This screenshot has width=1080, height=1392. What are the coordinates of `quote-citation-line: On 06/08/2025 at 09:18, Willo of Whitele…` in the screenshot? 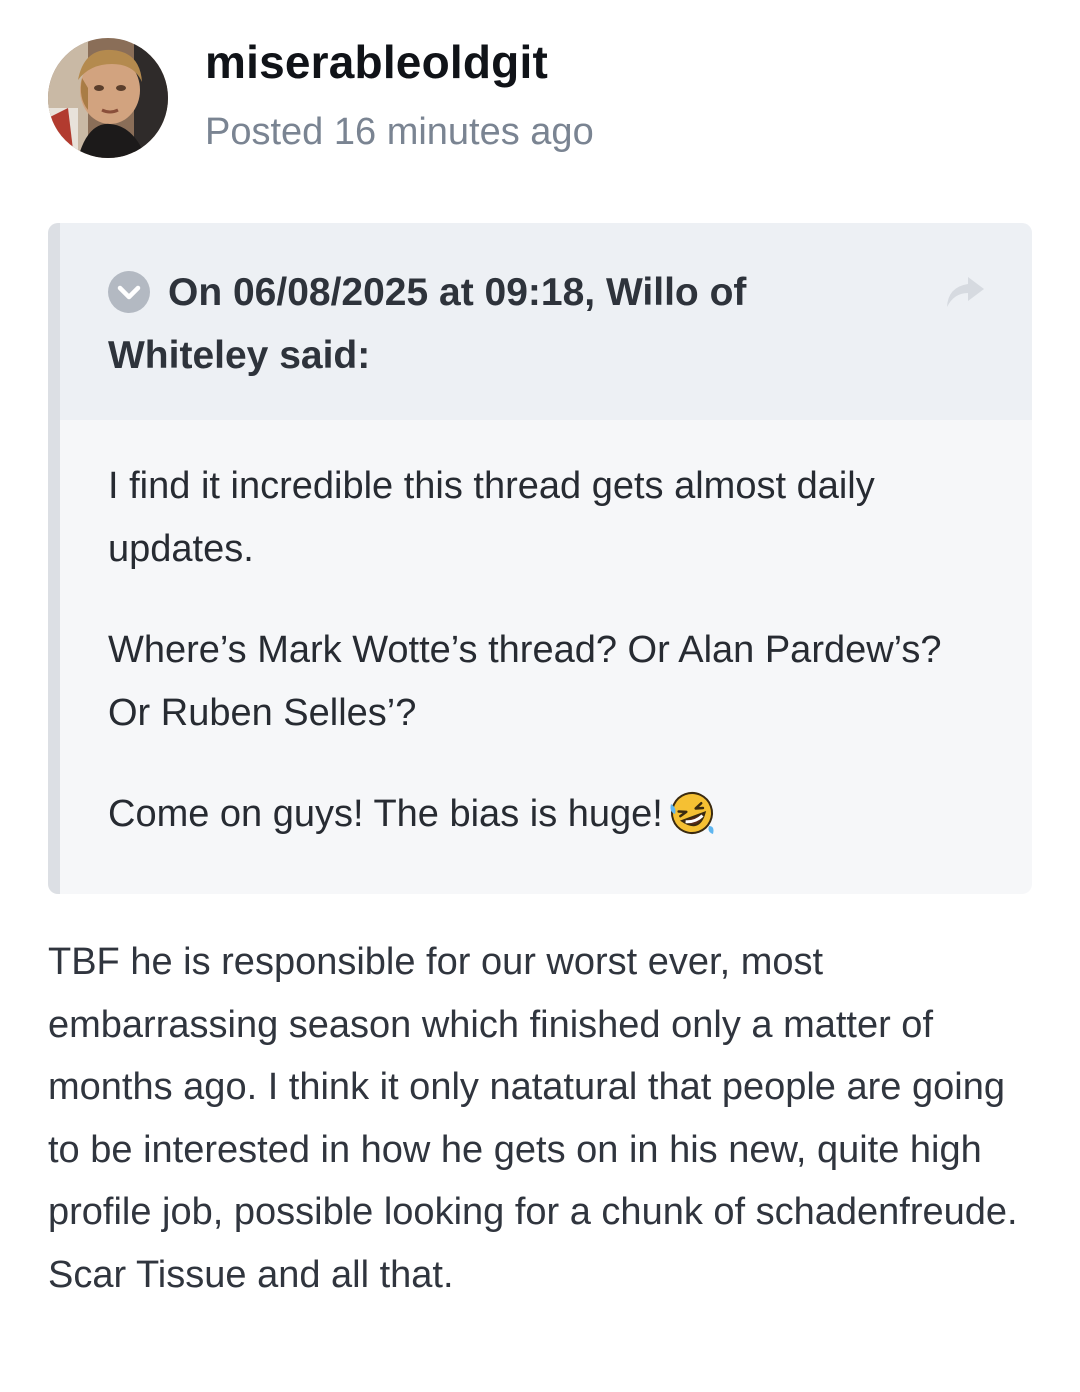 It's located at (468, 324).